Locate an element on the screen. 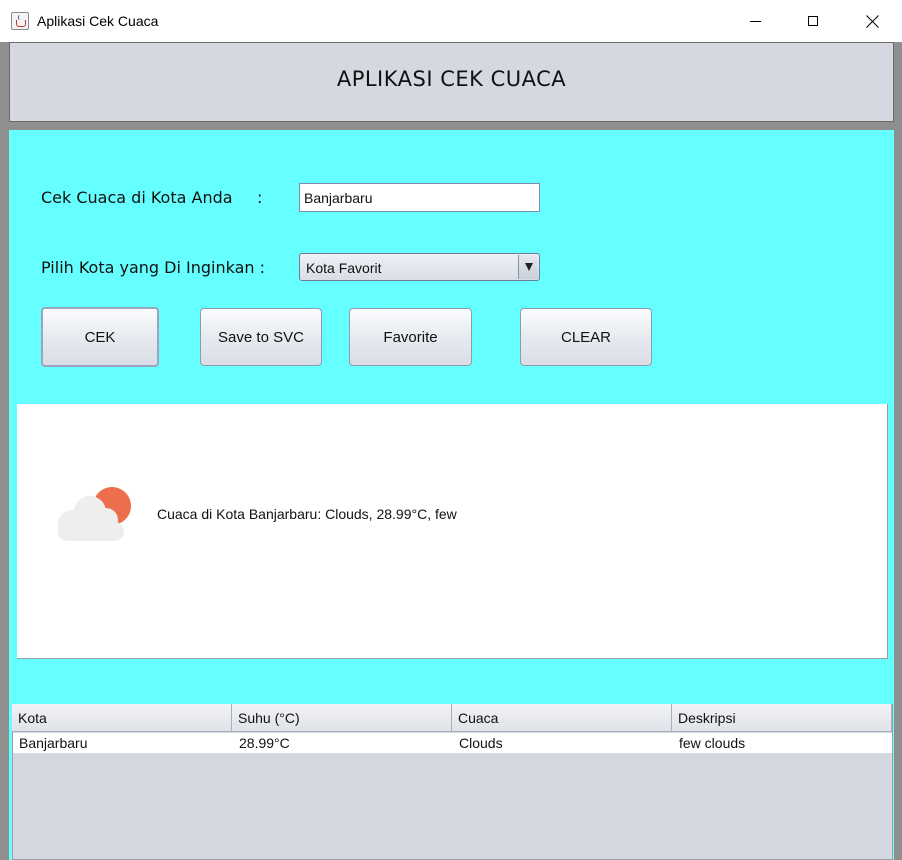 Image resolution: width=902 pixels, height=860 pixels. save-button: Save to SVC is located at coordinates (261, 337).